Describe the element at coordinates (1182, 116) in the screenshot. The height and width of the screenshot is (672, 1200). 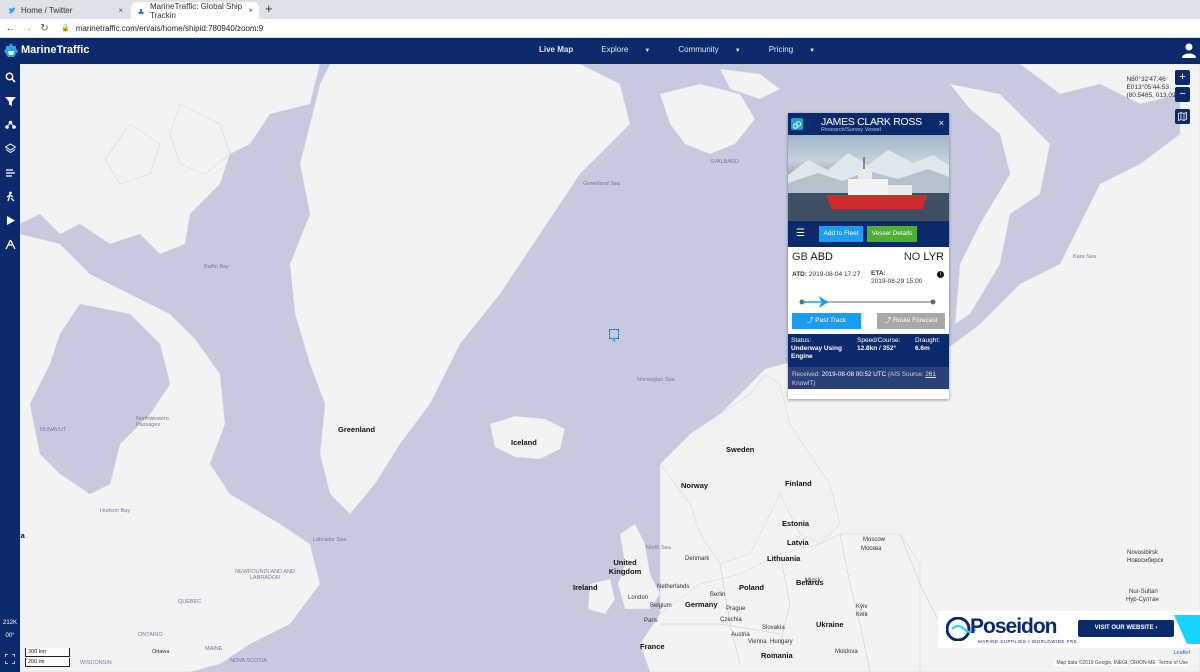
I see `map-view-icon` at that location.